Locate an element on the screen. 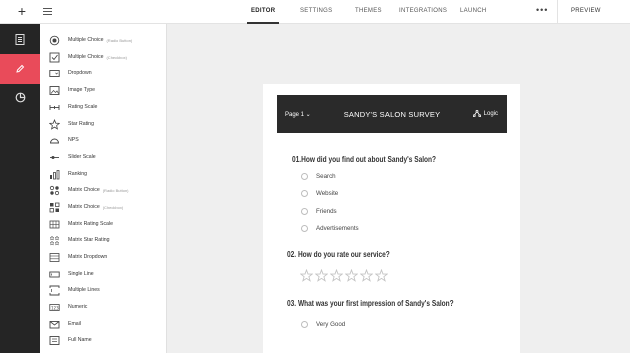 Image resolution: width=630 pixels, height=353 pixels. rail-item-document is located at coordinates (20, 39).